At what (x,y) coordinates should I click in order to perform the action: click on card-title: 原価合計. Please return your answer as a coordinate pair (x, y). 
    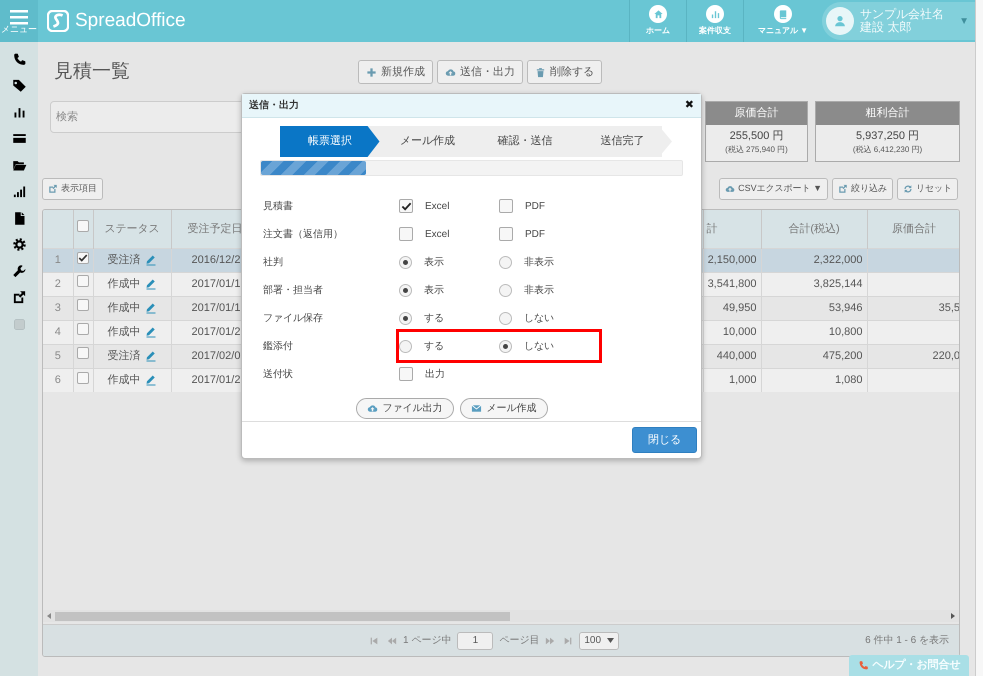
    Looking at the image, I should click on (756, 113).